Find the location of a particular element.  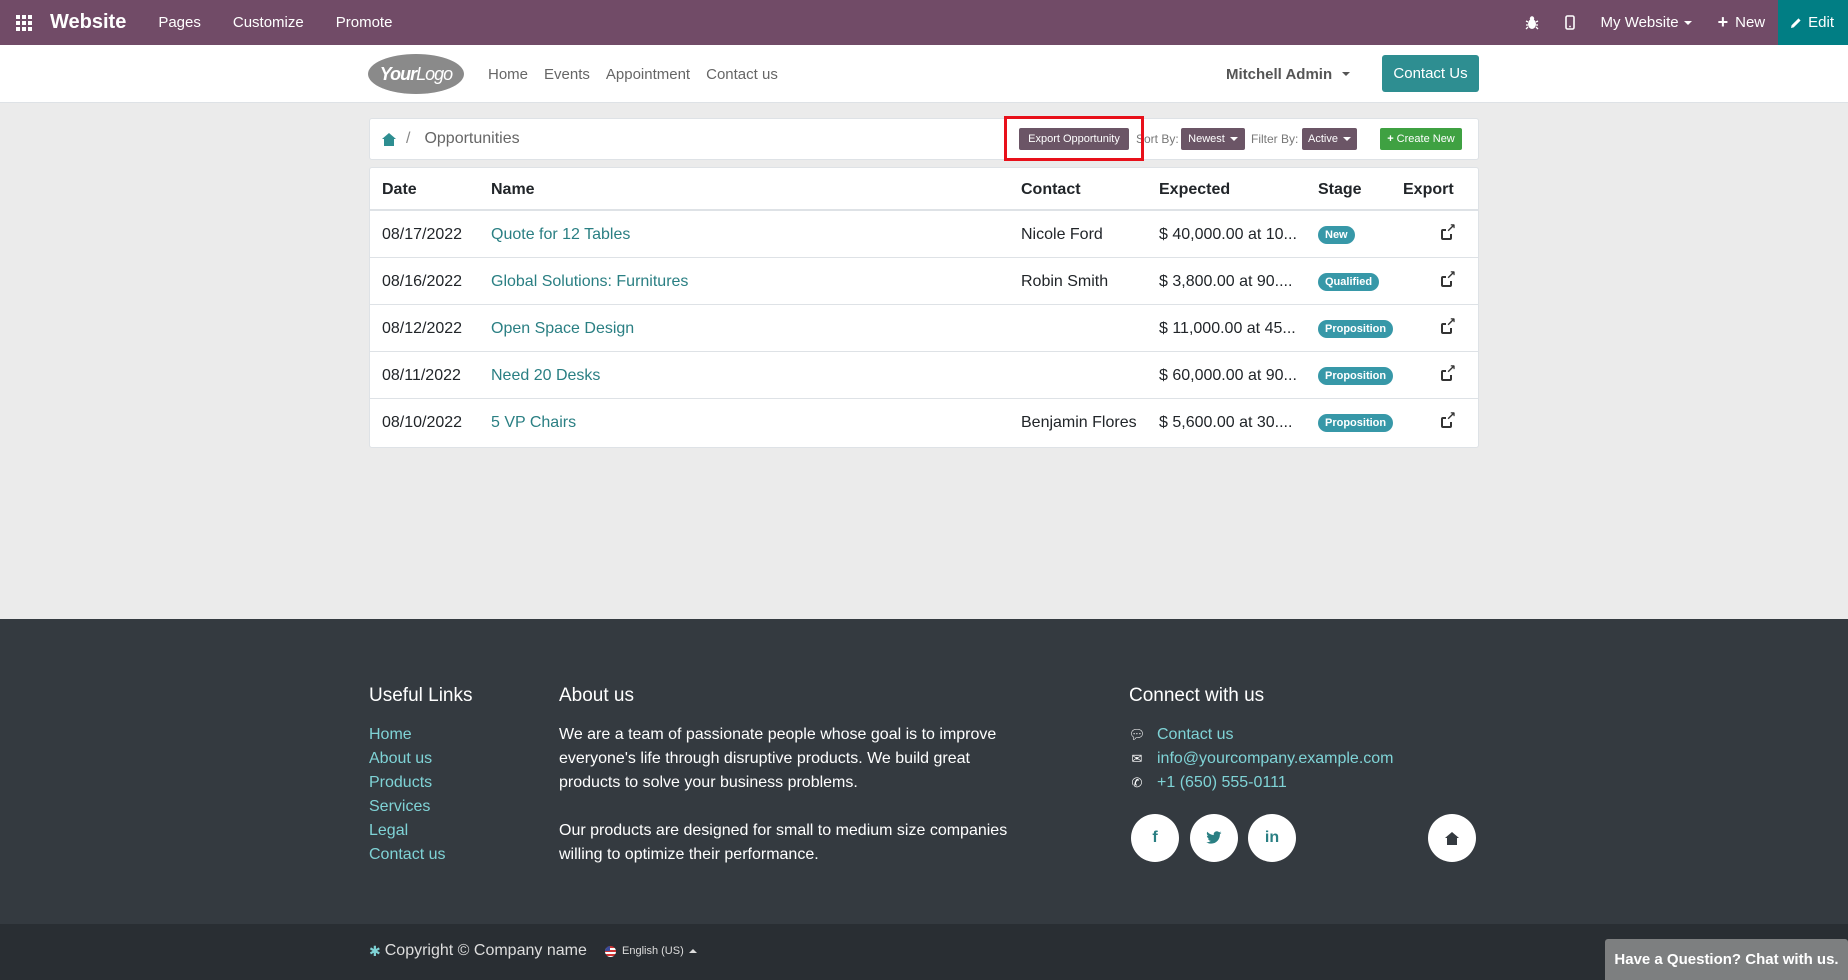

useful-links-title: Useful Links is located at coordinates (421, 695).